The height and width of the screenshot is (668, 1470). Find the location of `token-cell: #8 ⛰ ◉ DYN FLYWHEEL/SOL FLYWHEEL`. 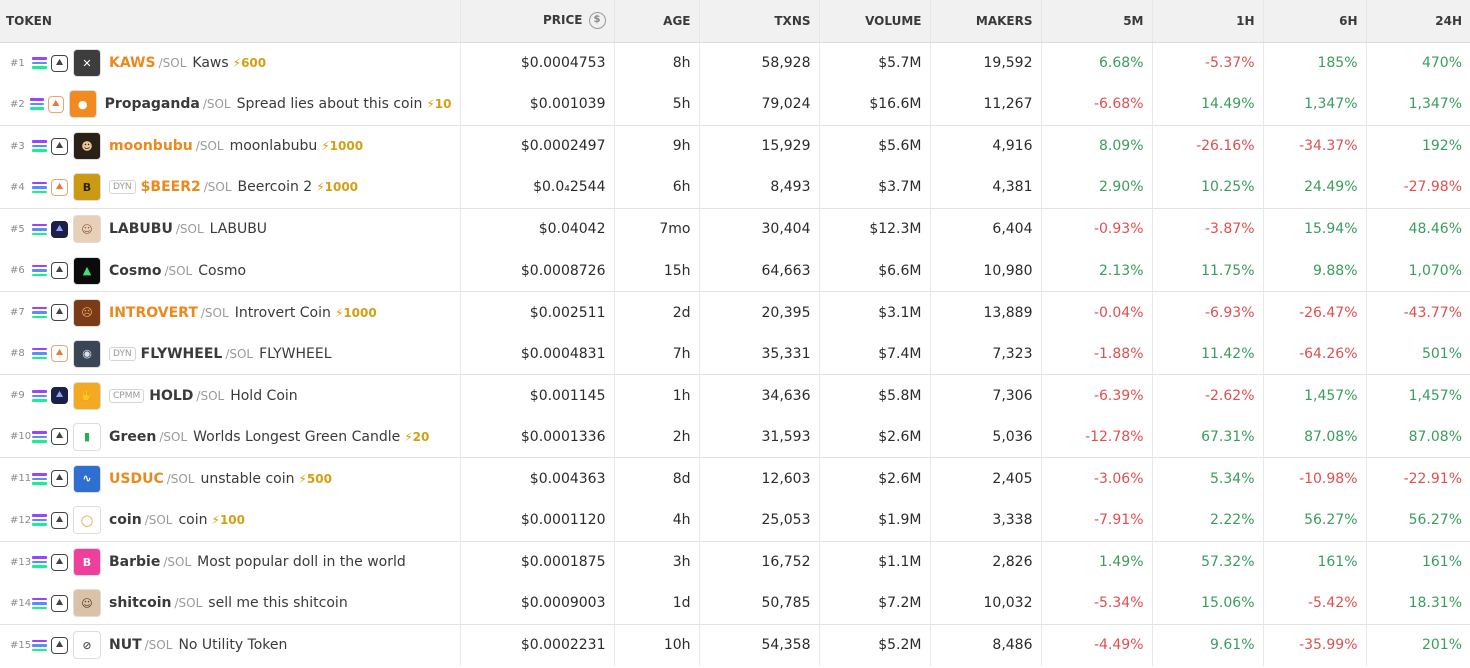

token-cell: #8 ⛰ ◉ DYN FLYWHEEL/SOL FLYWHEEL is located at coordinates (230, 354).